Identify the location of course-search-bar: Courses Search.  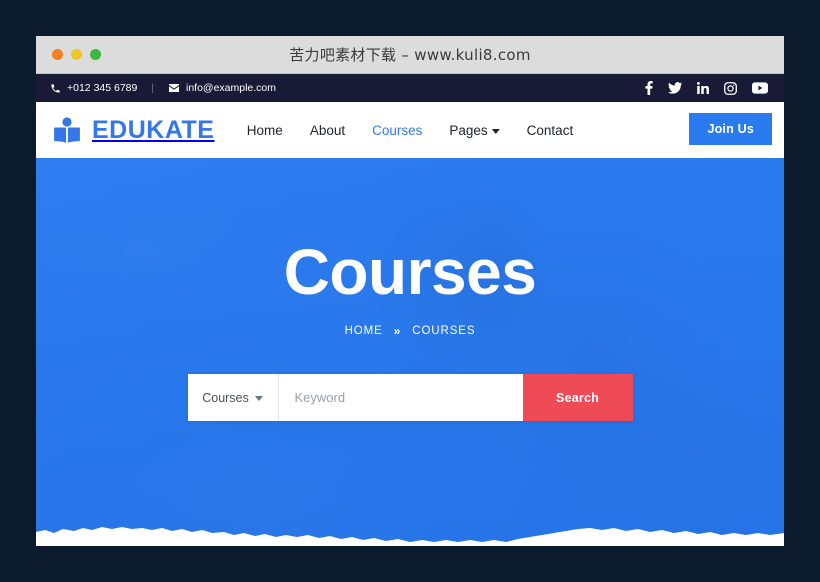
(410, 397).